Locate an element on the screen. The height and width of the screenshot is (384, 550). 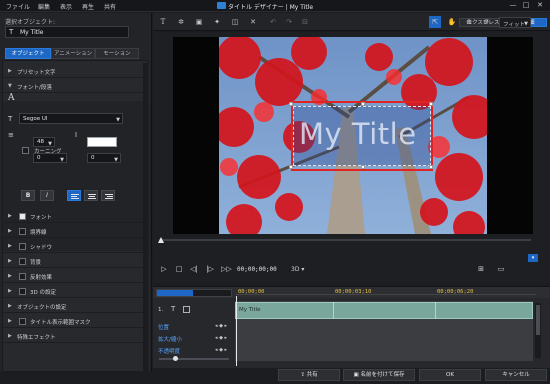
grid-icon: ▭ is located at coordinates (501, 269).